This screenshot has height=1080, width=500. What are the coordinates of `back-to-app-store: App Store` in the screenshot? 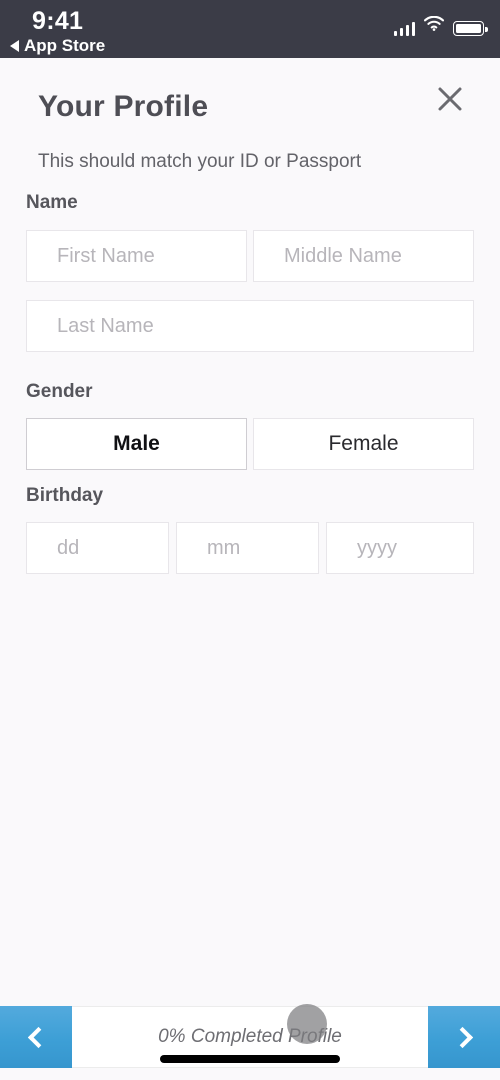 It's located at (57, 46).